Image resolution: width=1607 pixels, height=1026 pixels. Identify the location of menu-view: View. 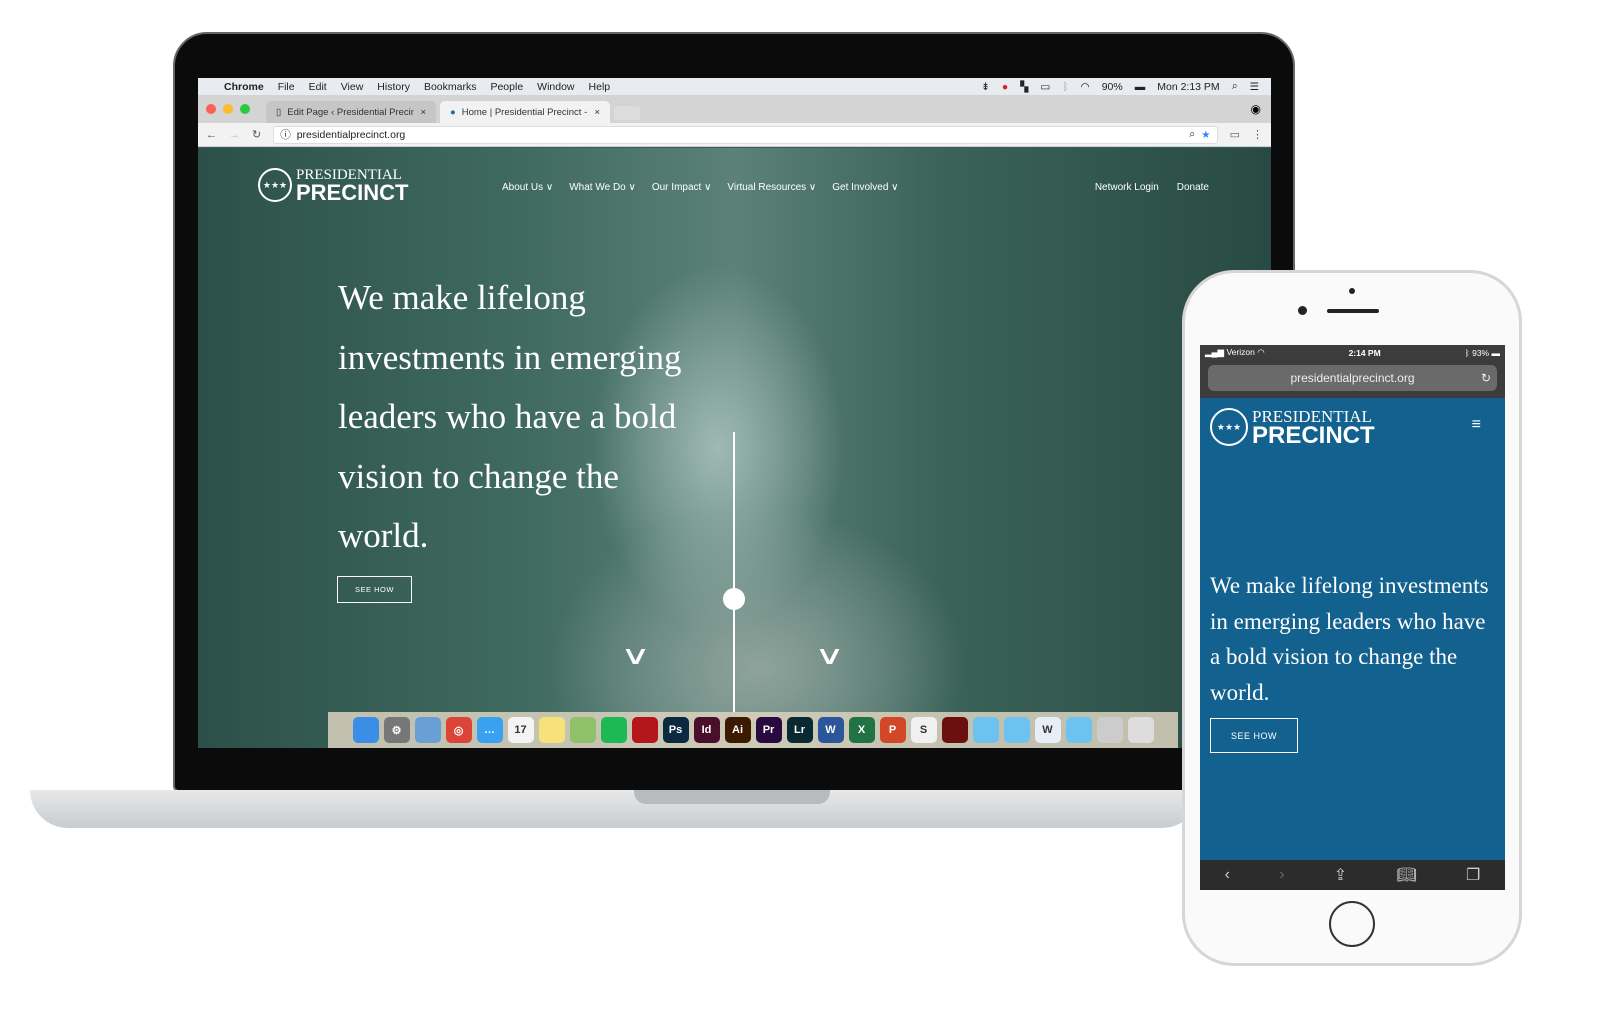
(352, 87).